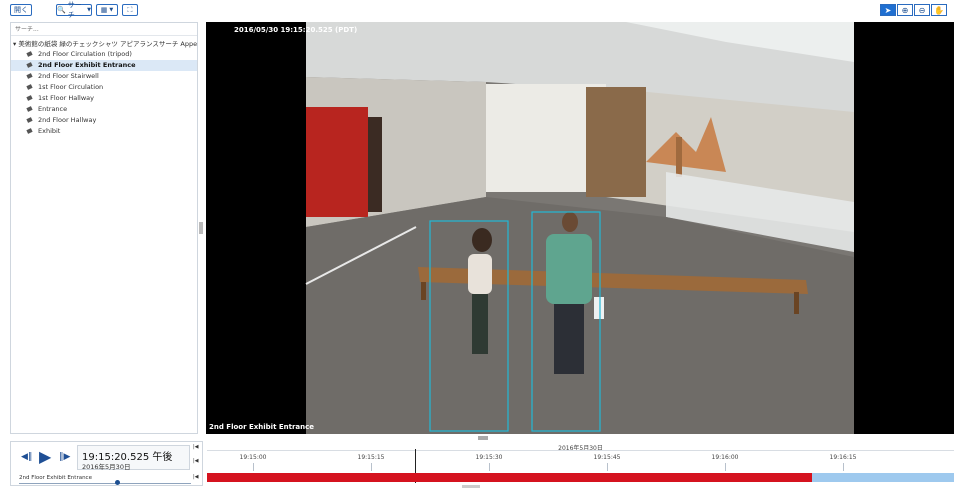 The height and width of the screenshot is (490, 960). I want to click on camera-list-label: 2nd Floor Hallway, so click(67, 120).